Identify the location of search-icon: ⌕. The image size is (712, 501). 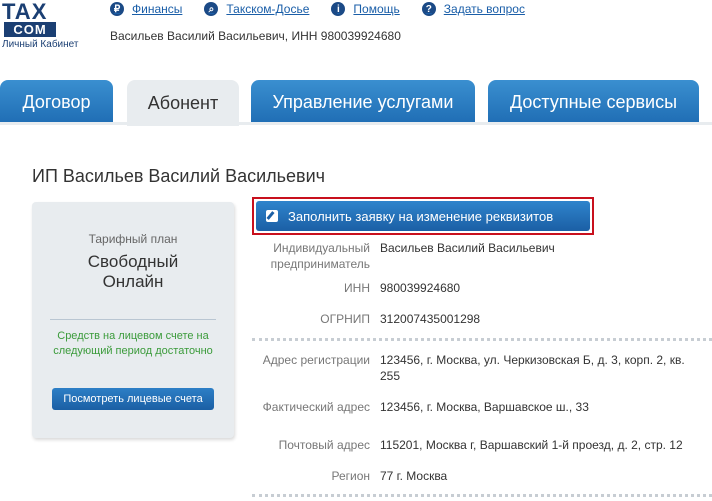
(211, 9).